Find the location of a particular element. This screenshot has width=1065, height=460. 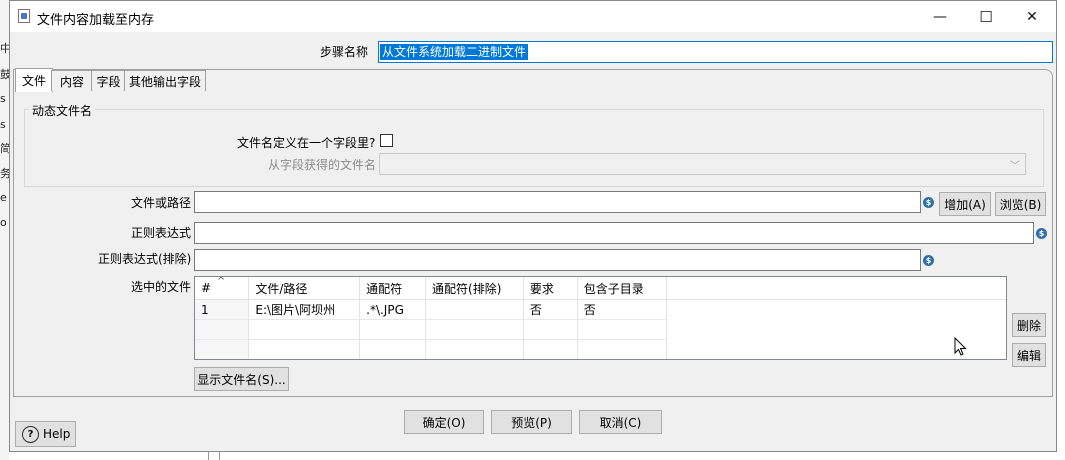

help-label: Help is located at coordinates (57, 434).